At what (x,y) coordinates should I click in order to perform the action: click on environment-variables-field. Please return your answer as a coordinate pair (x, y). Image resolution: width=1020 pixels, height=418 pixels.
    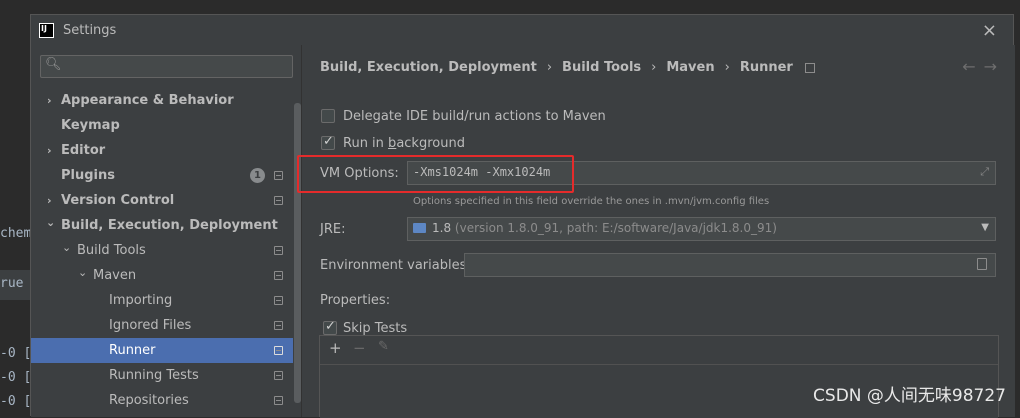
    Looking at the image, I should click on (730, 265).